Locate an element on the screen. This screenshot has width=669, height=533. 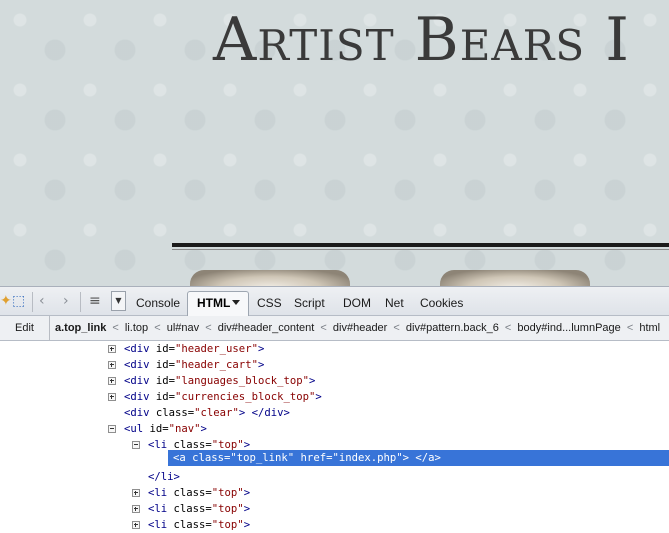
forward-icon: › is located at coordinates (66, 301).